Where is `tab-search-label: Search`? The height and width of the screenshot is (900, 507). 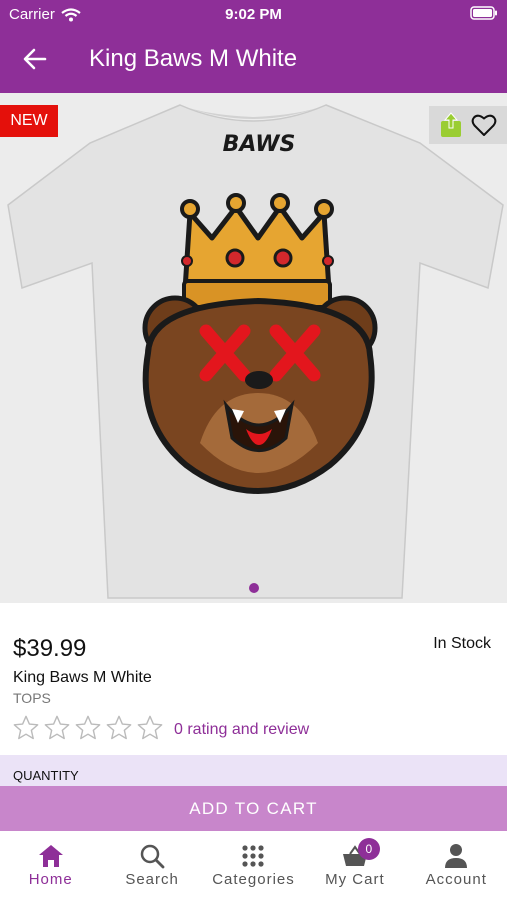
tab-search-label: Search is located at coordinates (152, 879).